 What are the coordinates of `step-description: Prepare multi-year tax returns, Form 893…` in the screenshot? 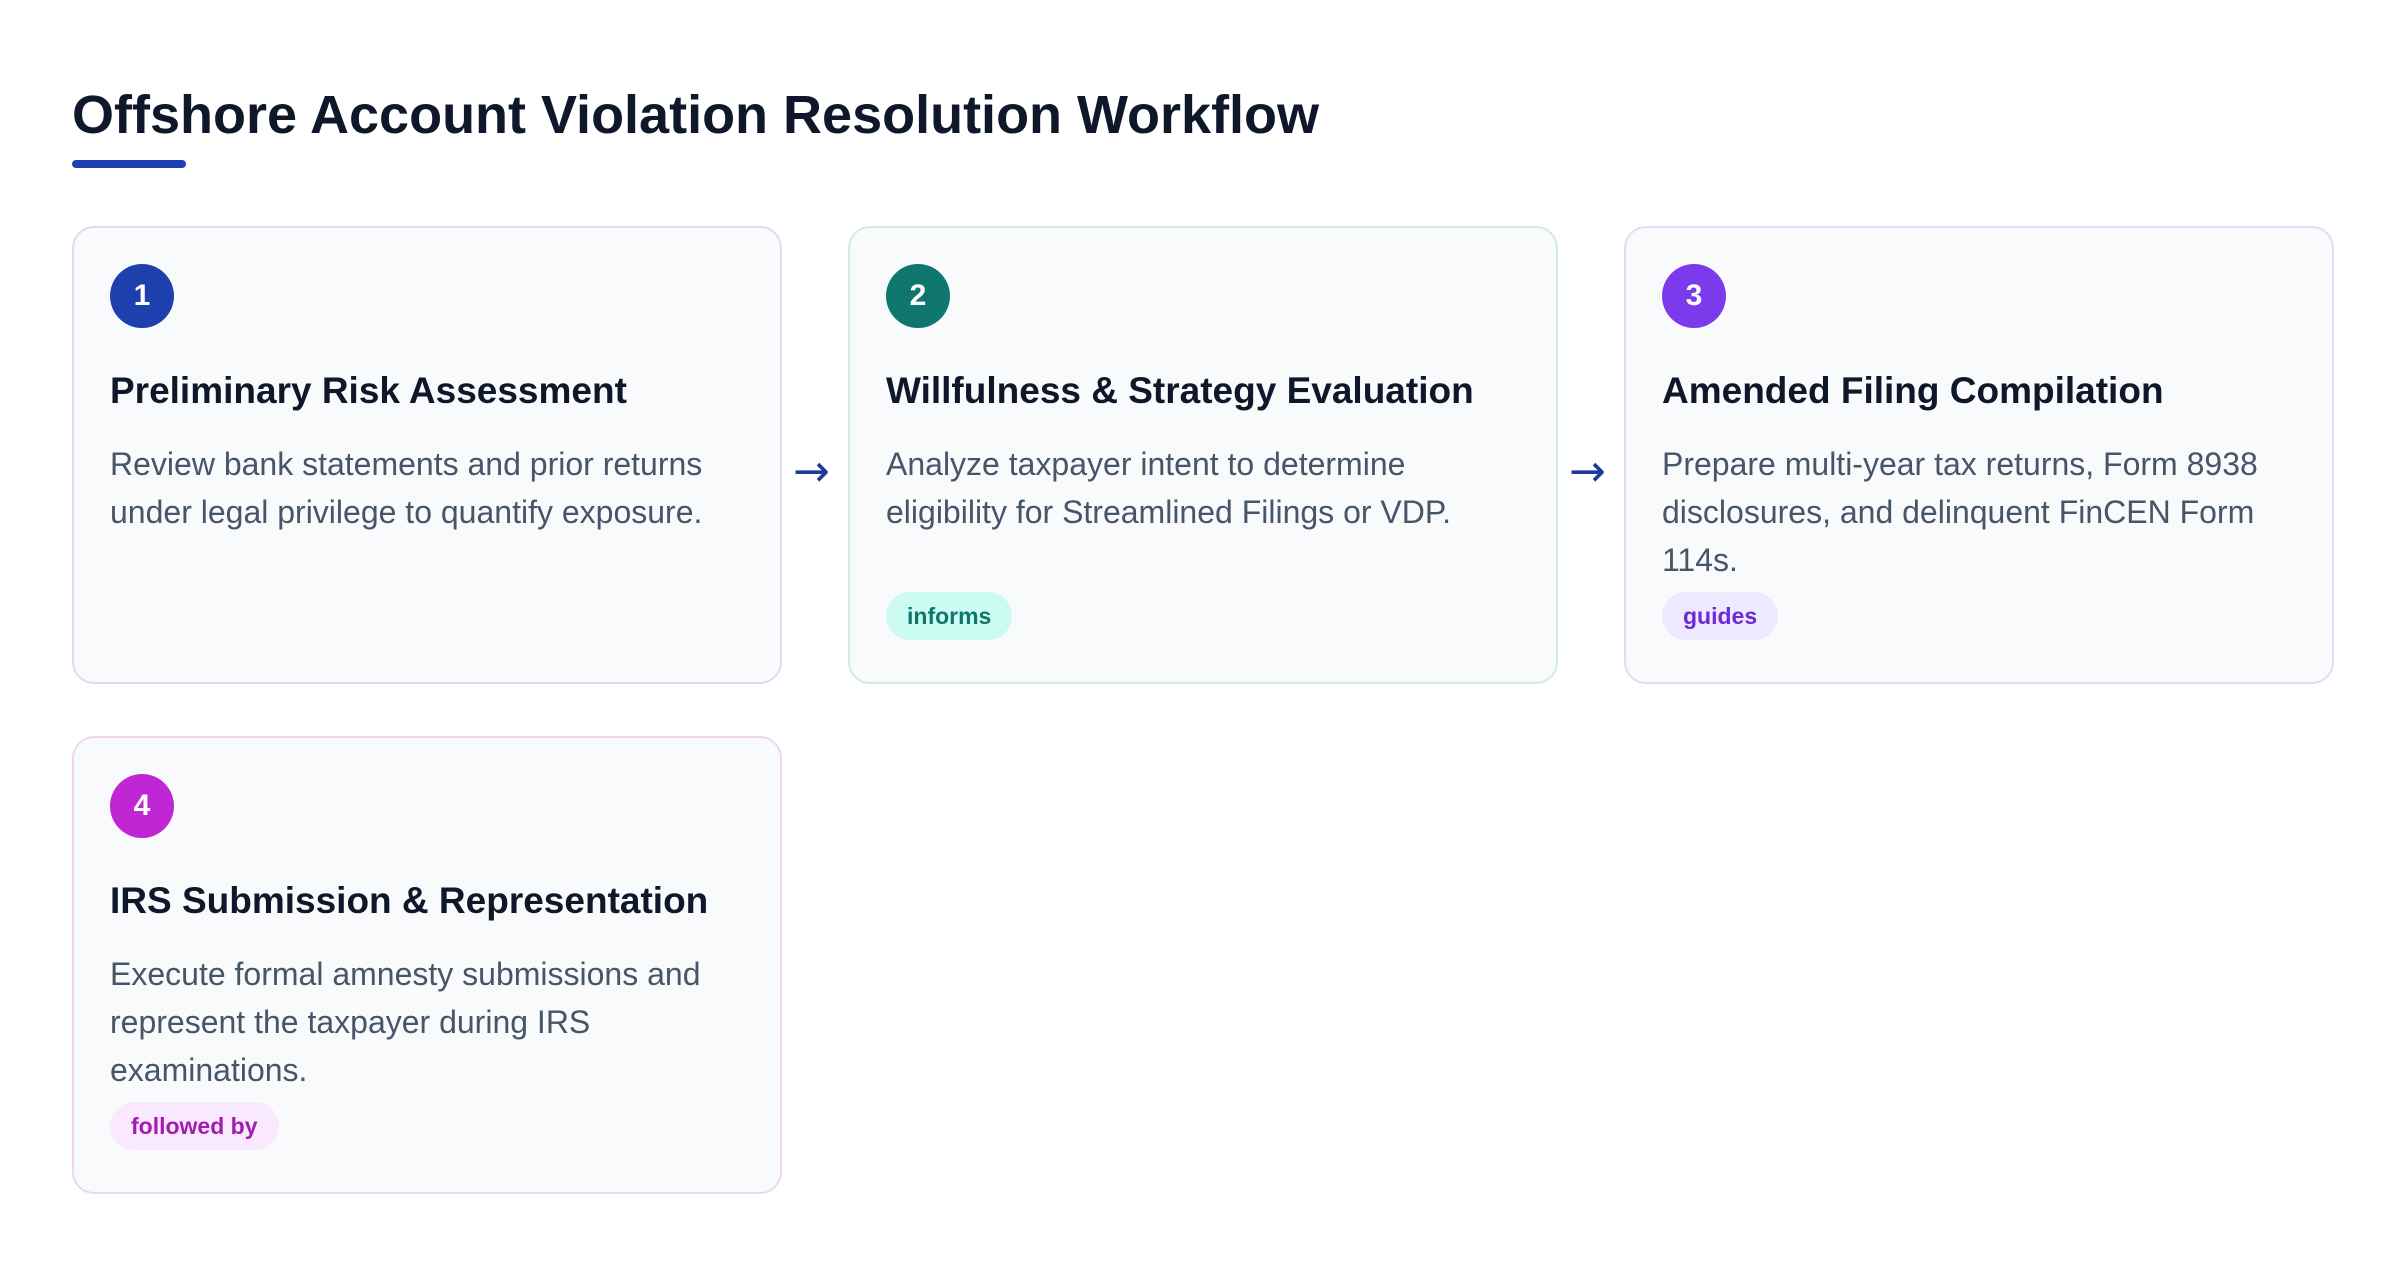 It's located at (1960, 512).